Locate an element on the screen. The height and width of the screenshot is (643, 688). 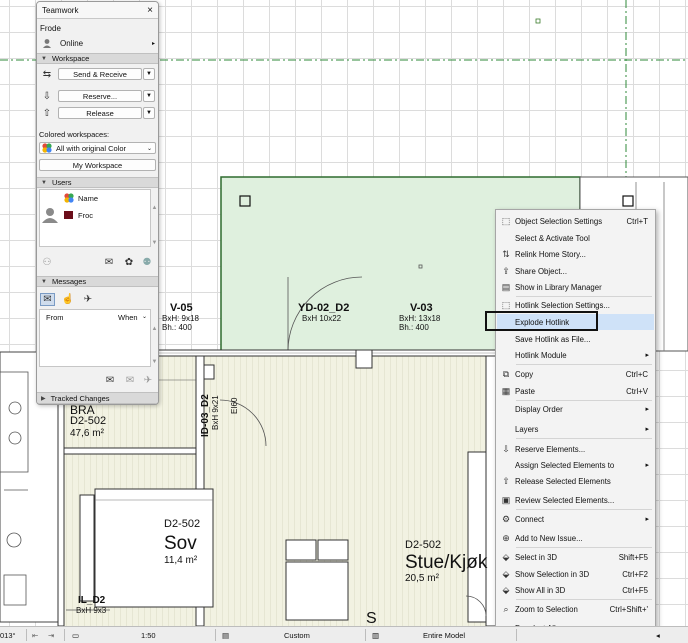
users-list: Name Froc is located at coordinates (95, 218).